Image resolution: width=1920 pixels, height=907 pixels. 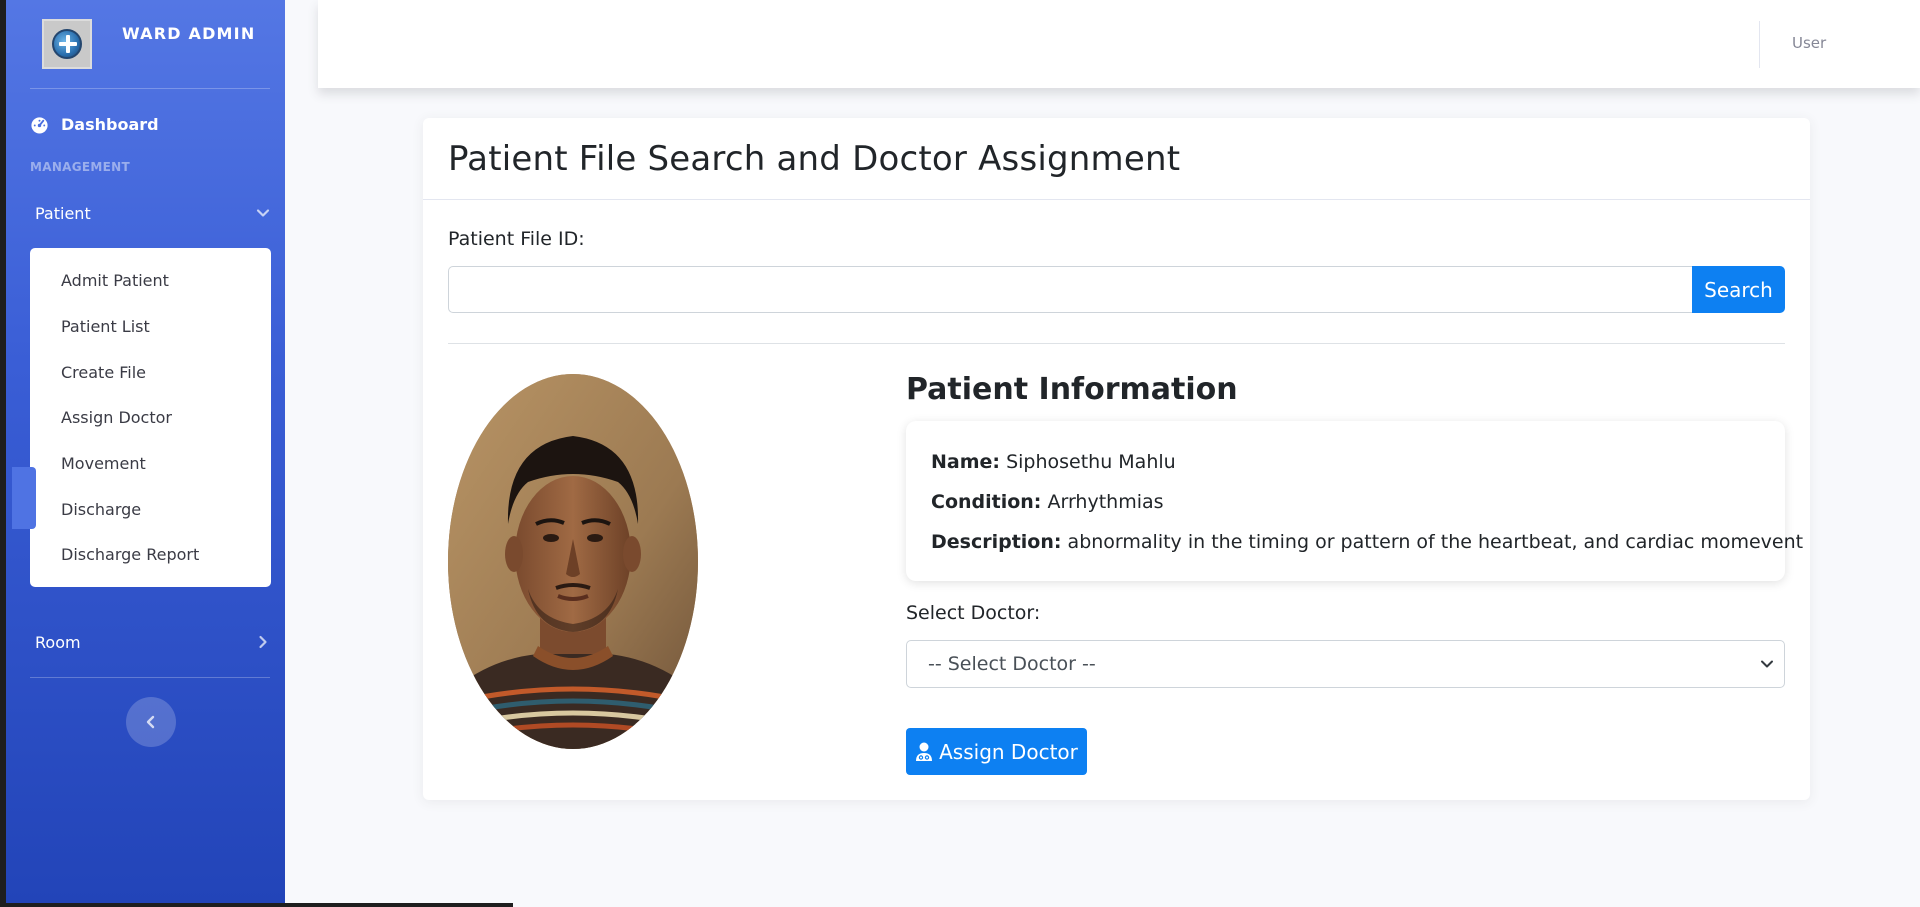 What do you see at coordinates (263, 642) in the screenshot?
I see `chevron-right-icon` at bounding box center [263, 642].